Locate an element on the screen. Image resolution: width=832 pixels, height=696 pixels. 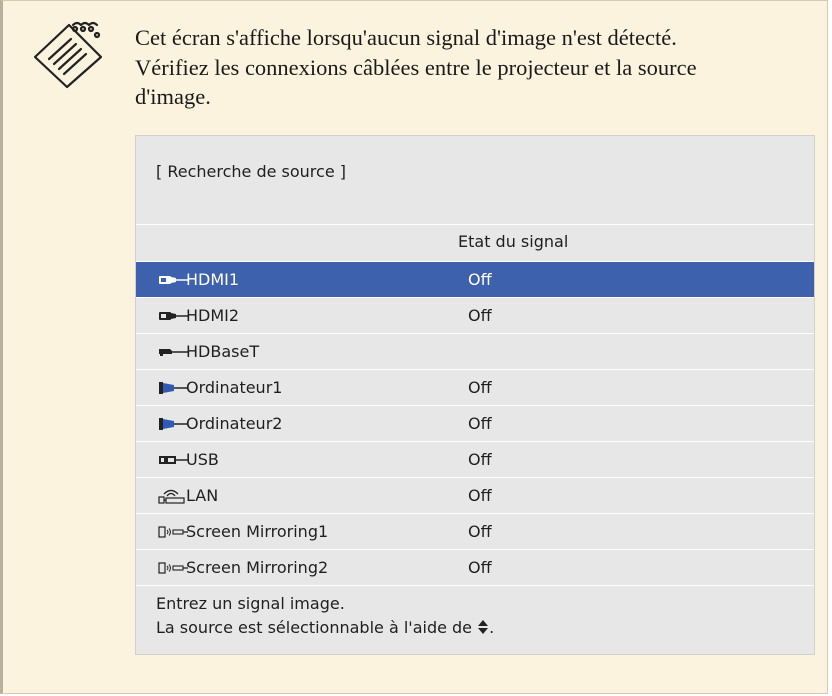
lan-icon is located at coordinates (171, 496).